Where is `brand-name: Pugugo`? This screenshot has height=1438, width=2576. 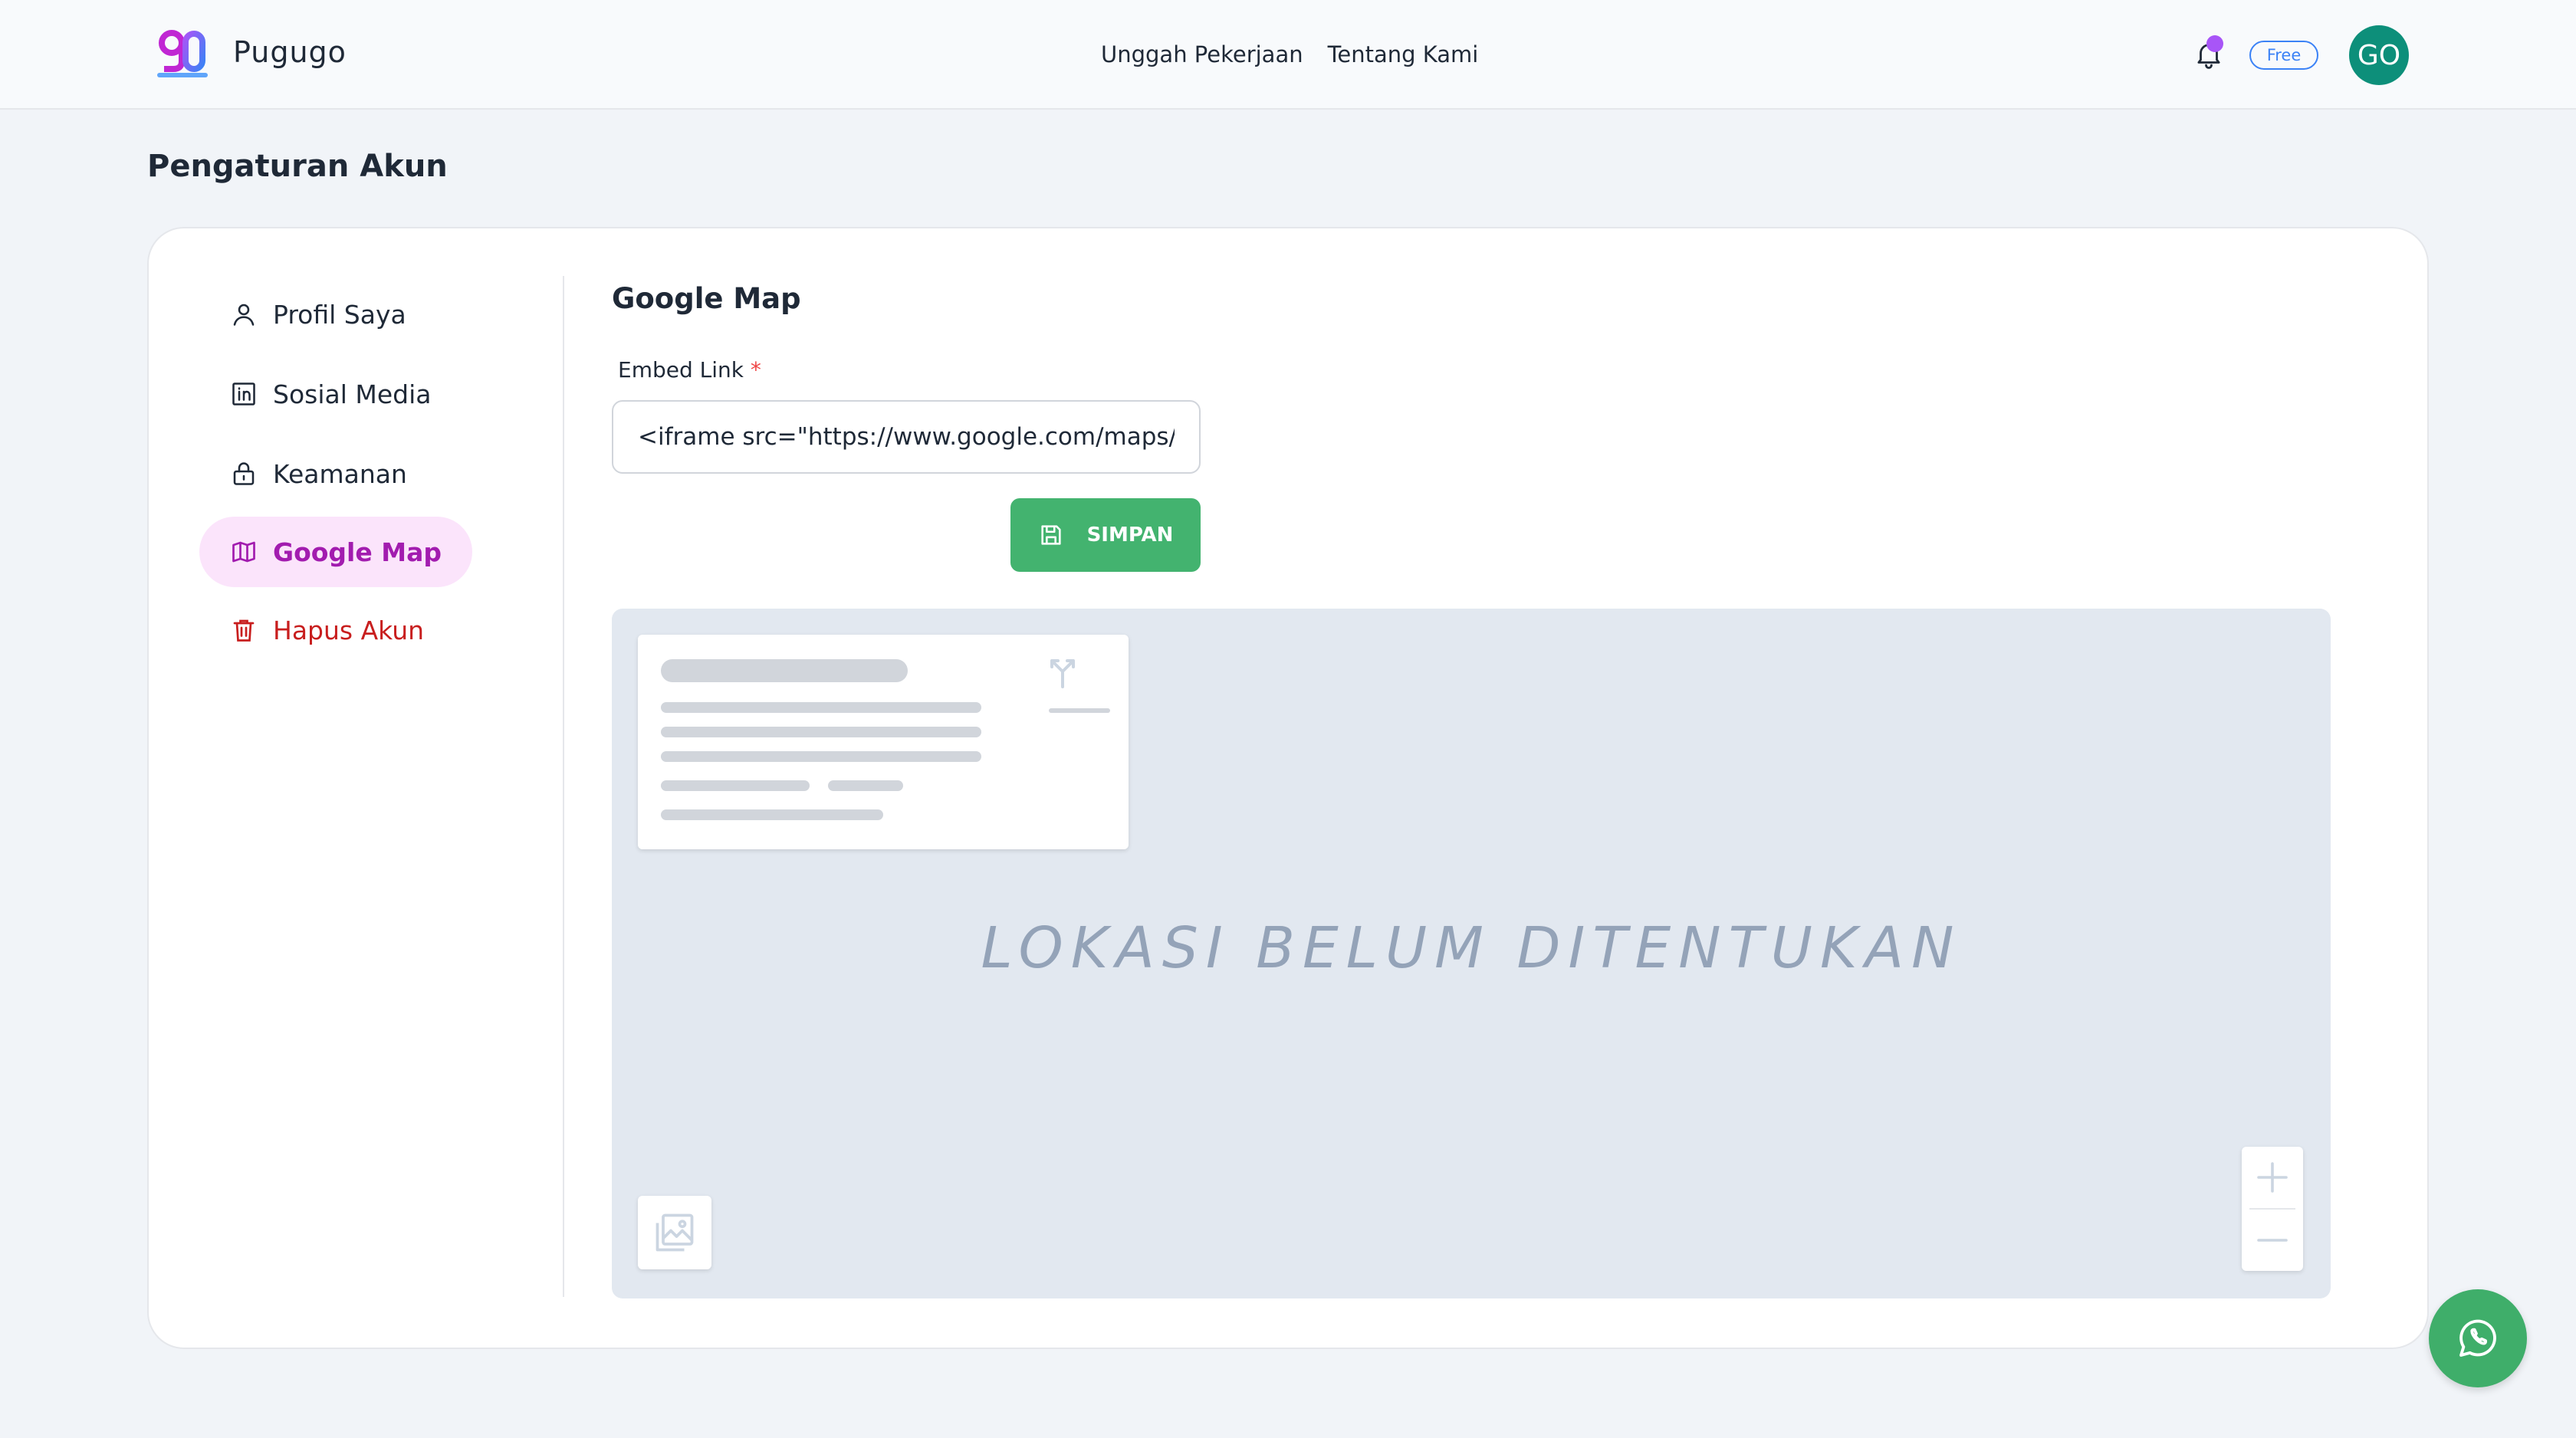
brand-name: Pugugo is located at coordinates (290, 52).